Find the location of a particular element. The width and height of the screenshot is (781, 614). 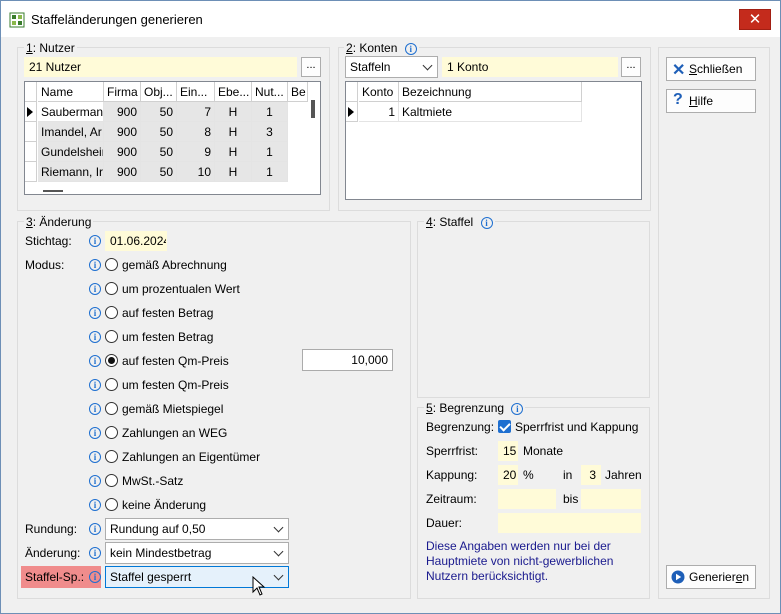

aenderung-select: kein Mindestbetrag is located at coordinates (197, 553).